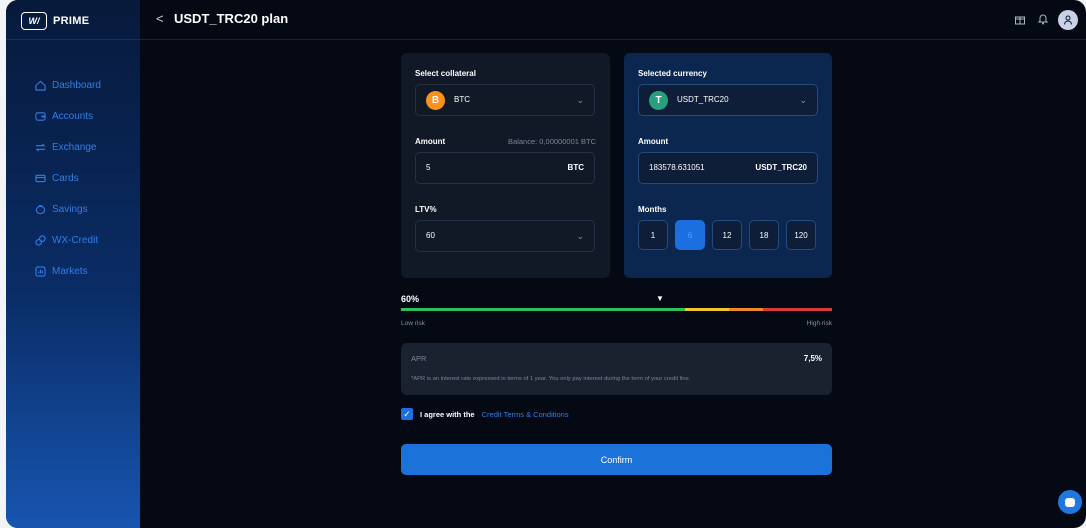 The image size is (1086, 528). What do you see at coordinates (1043, 19) in the screenshot?
I see `bell-icon` at bounding box center [1043, 19].